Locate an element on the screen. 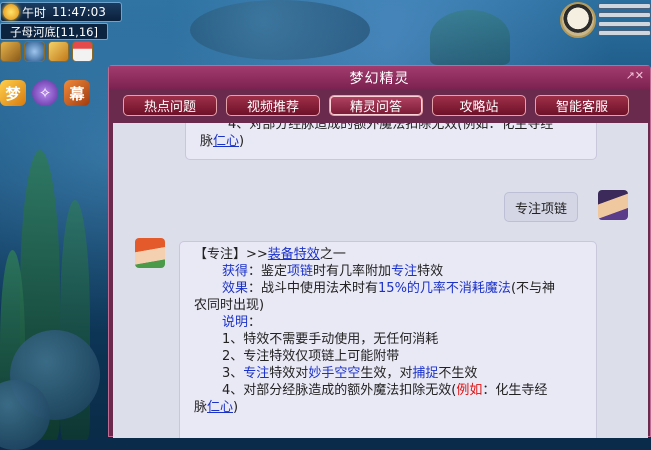 This screenshot has height=450, width=651. resize-icon: ↗✕ is located at coordinates (635, 75).